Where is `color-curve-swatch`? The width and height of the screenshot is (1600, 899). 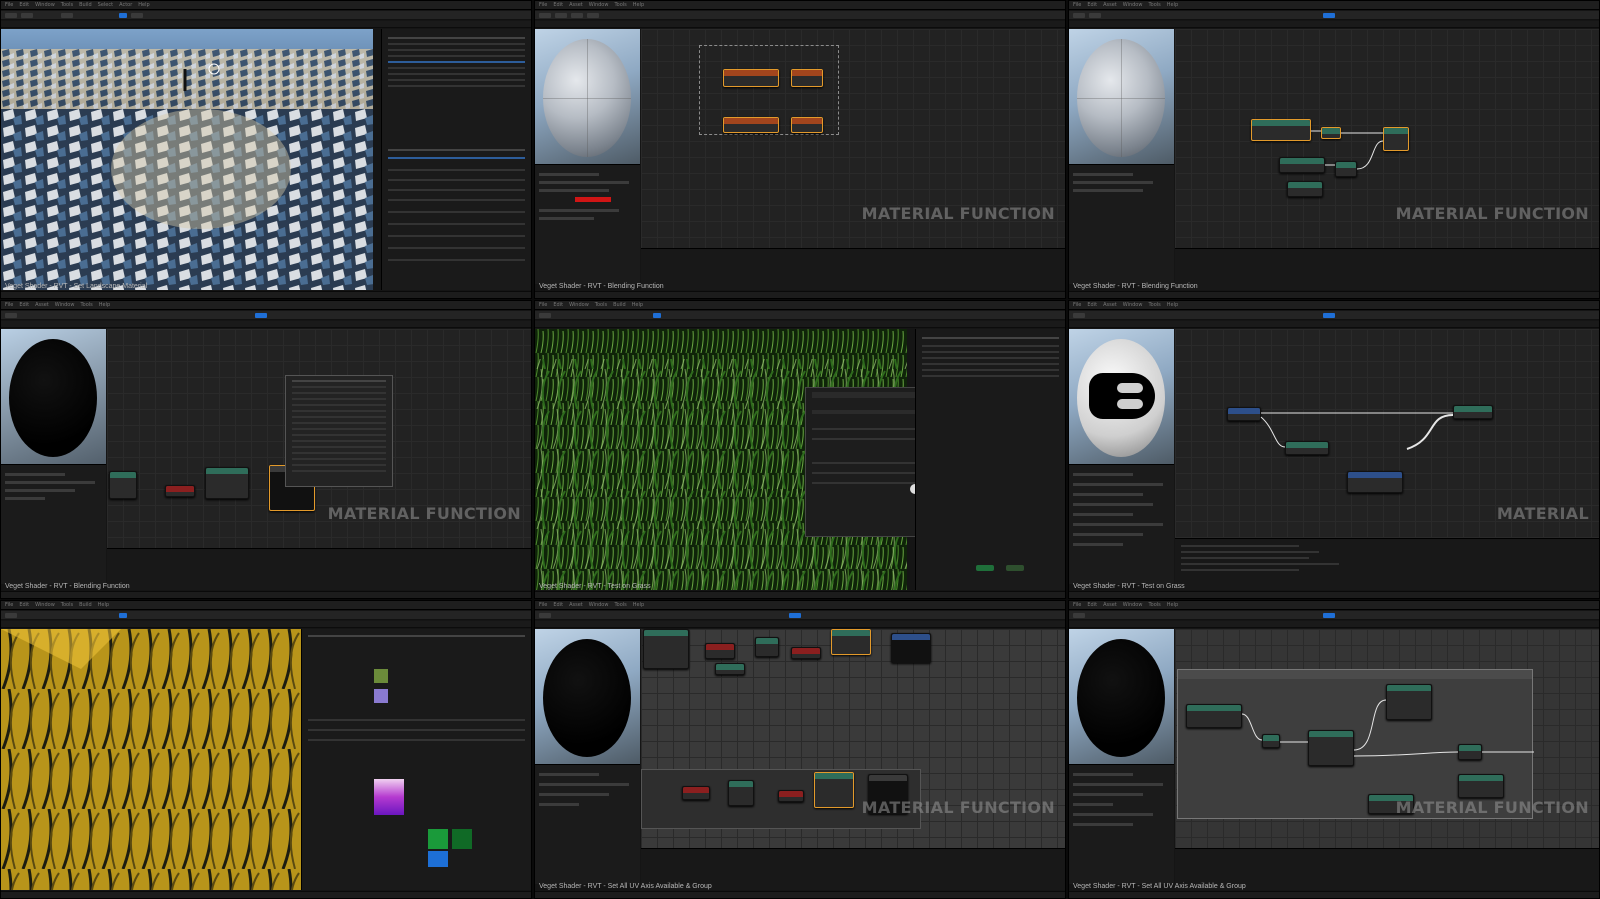 color-curve-swatch is located at coordinates (389, 797).